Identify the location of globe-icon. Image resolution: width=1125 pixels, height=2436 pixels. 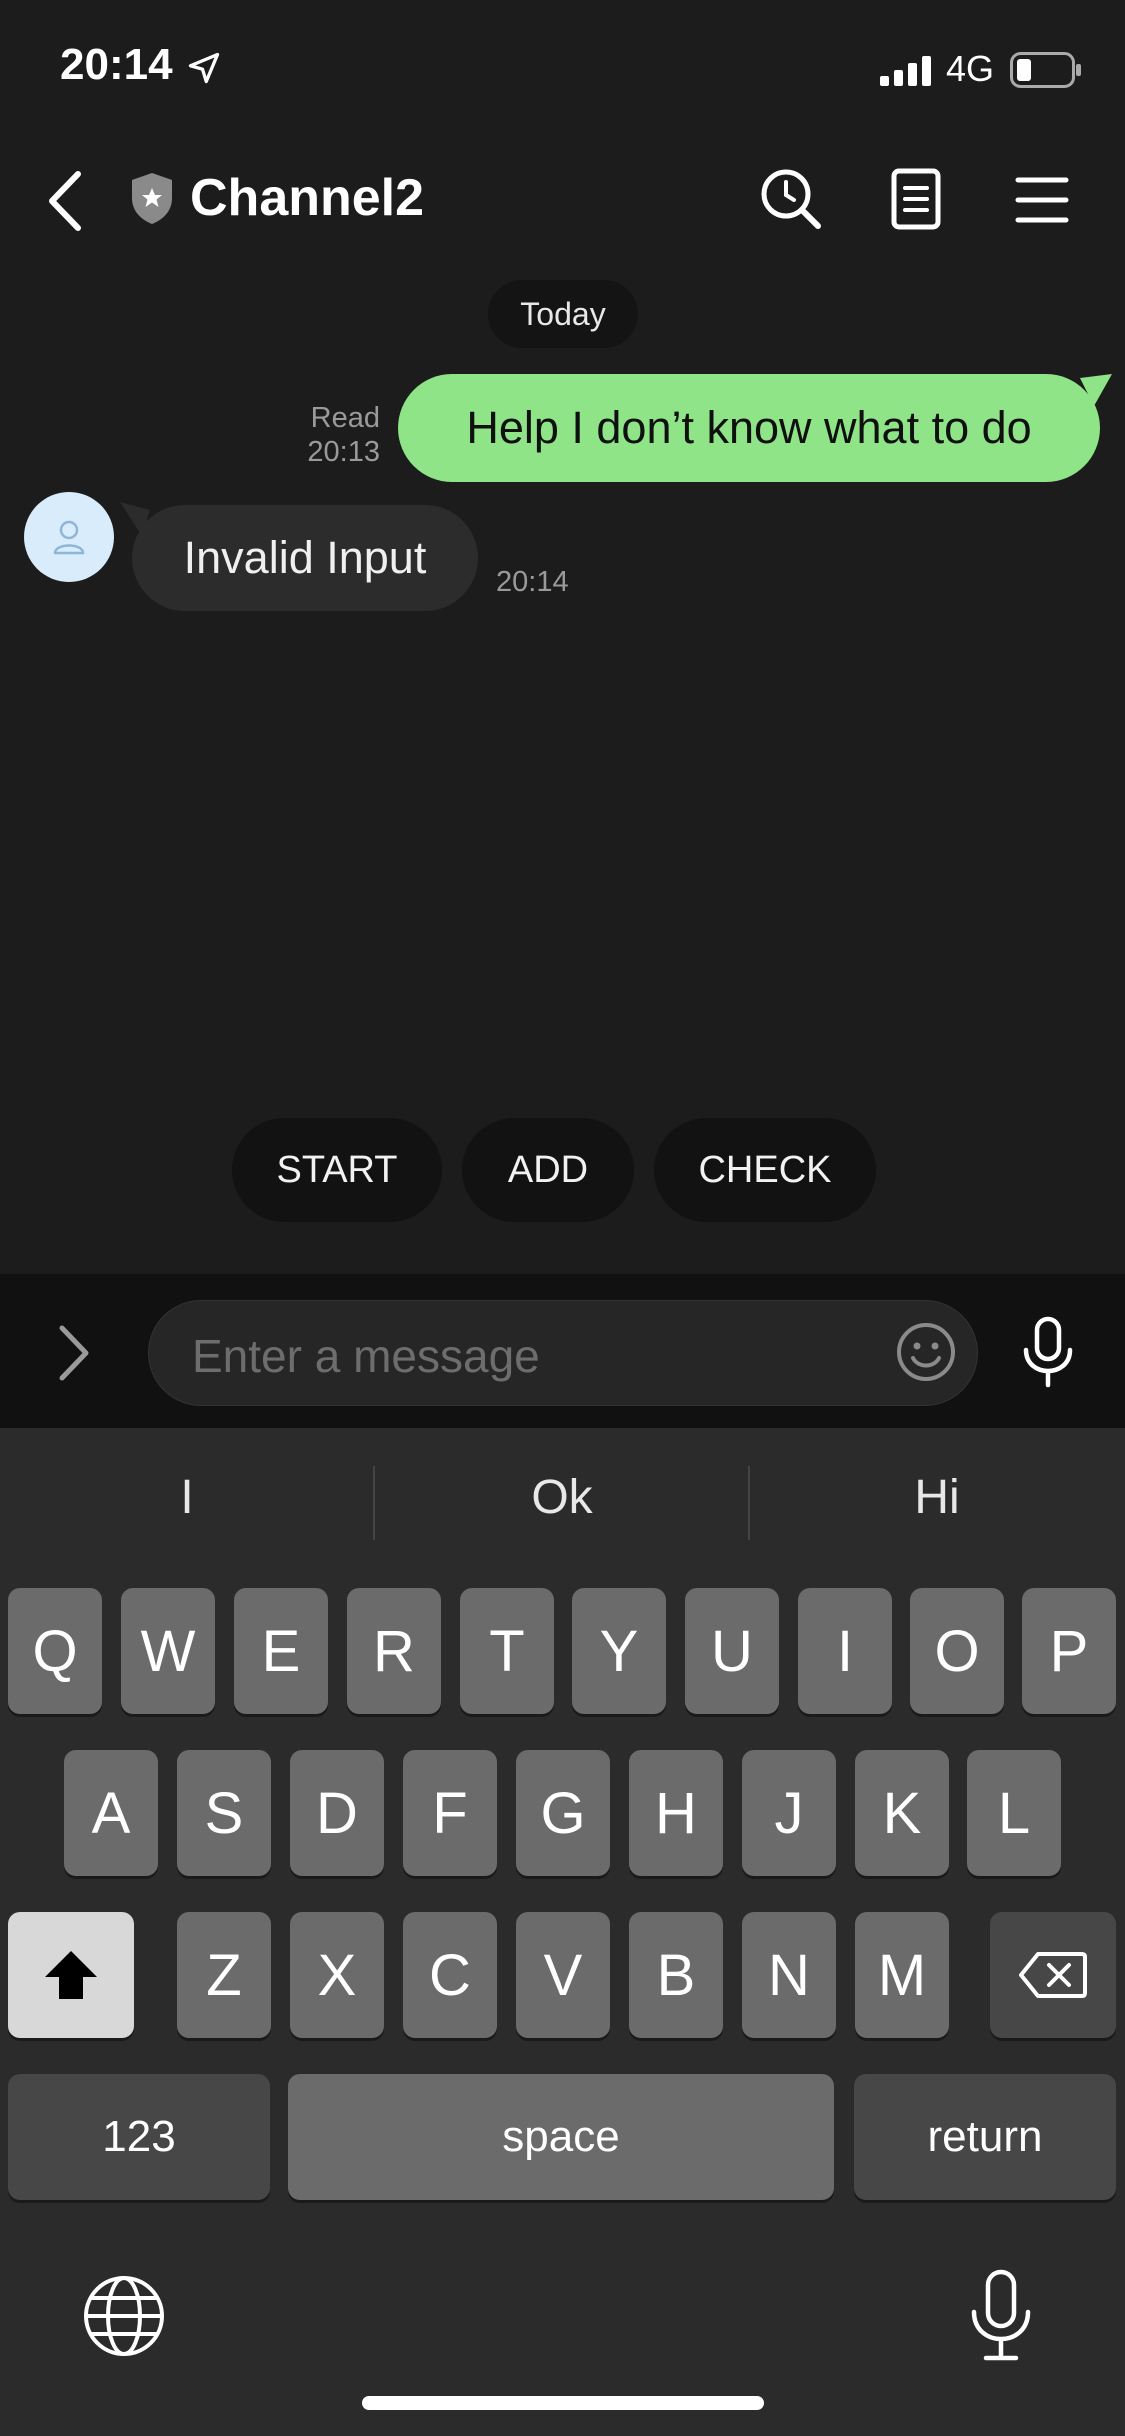
(124, 2316).